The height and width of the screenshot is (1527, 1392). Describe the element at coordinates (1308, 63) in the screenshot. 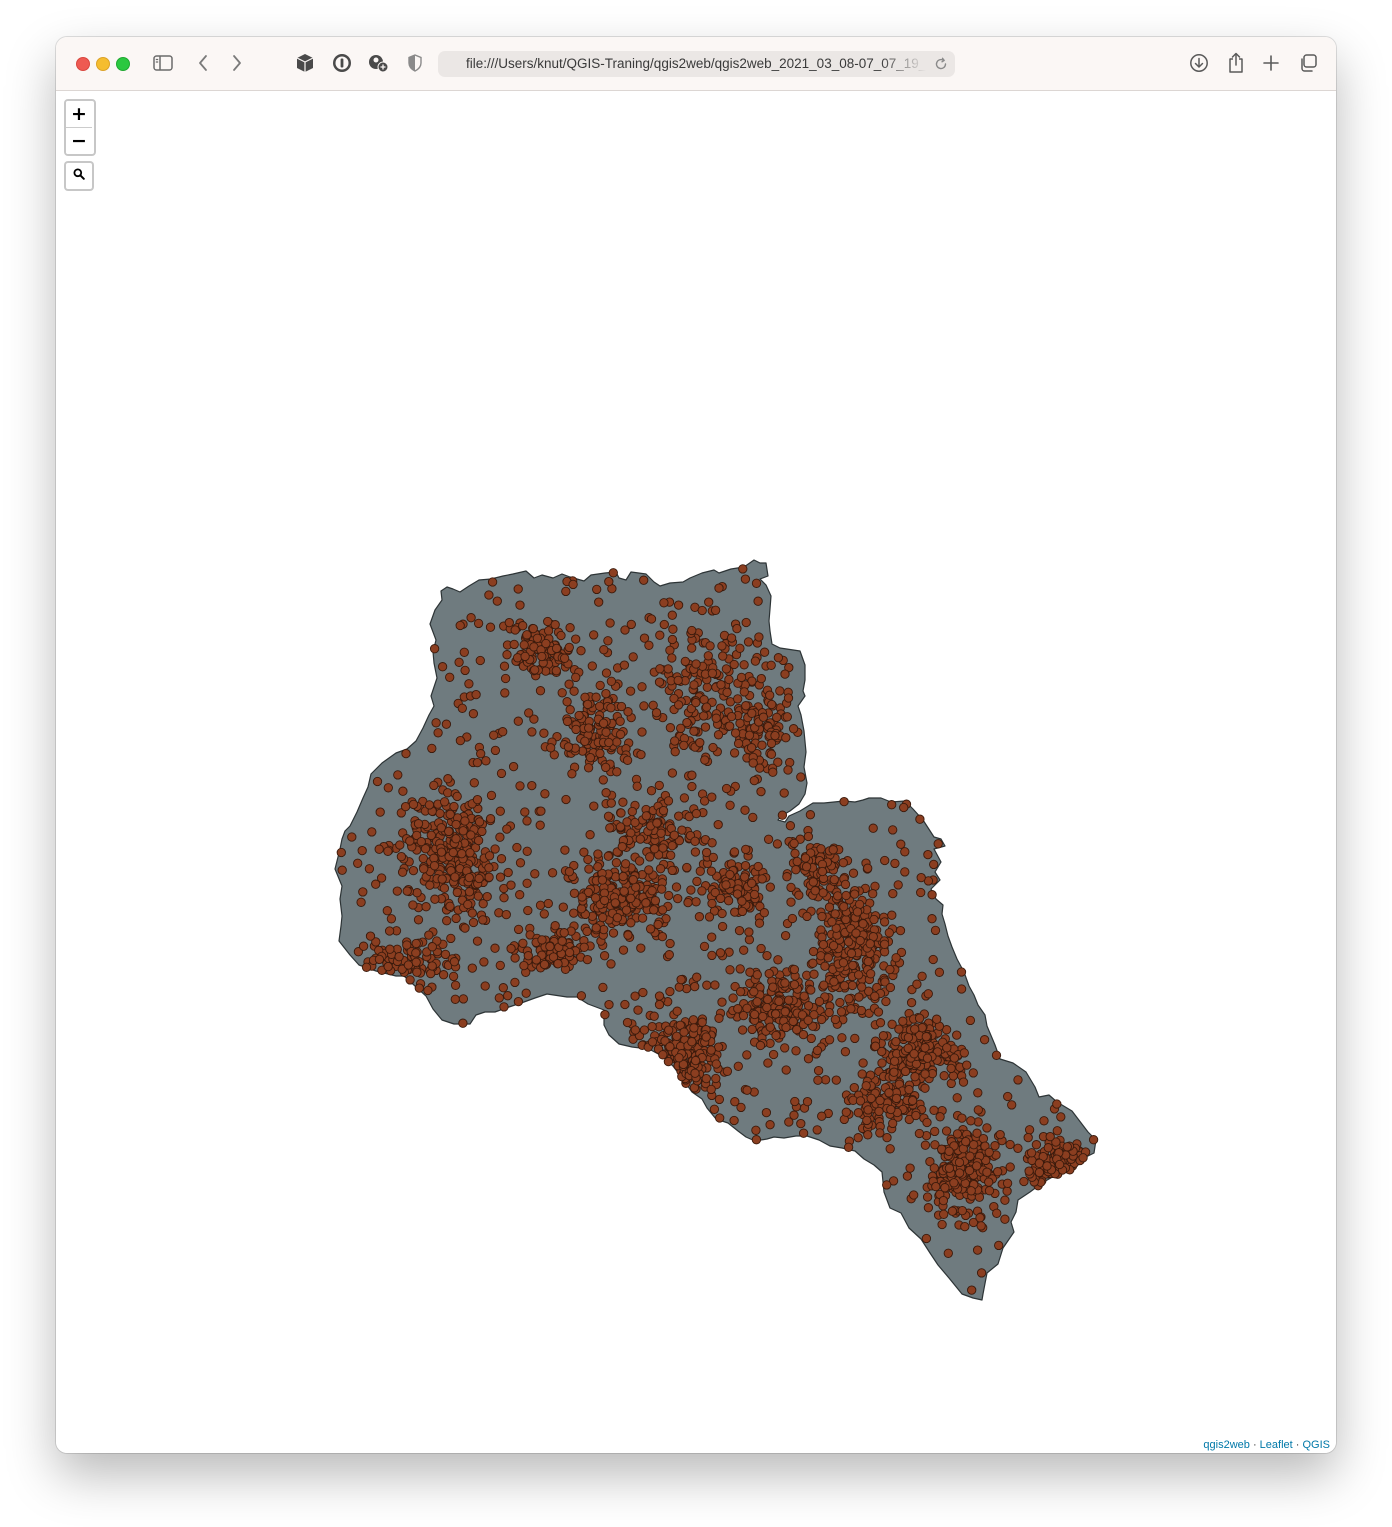

I see `tab-overview-icon` at that location.